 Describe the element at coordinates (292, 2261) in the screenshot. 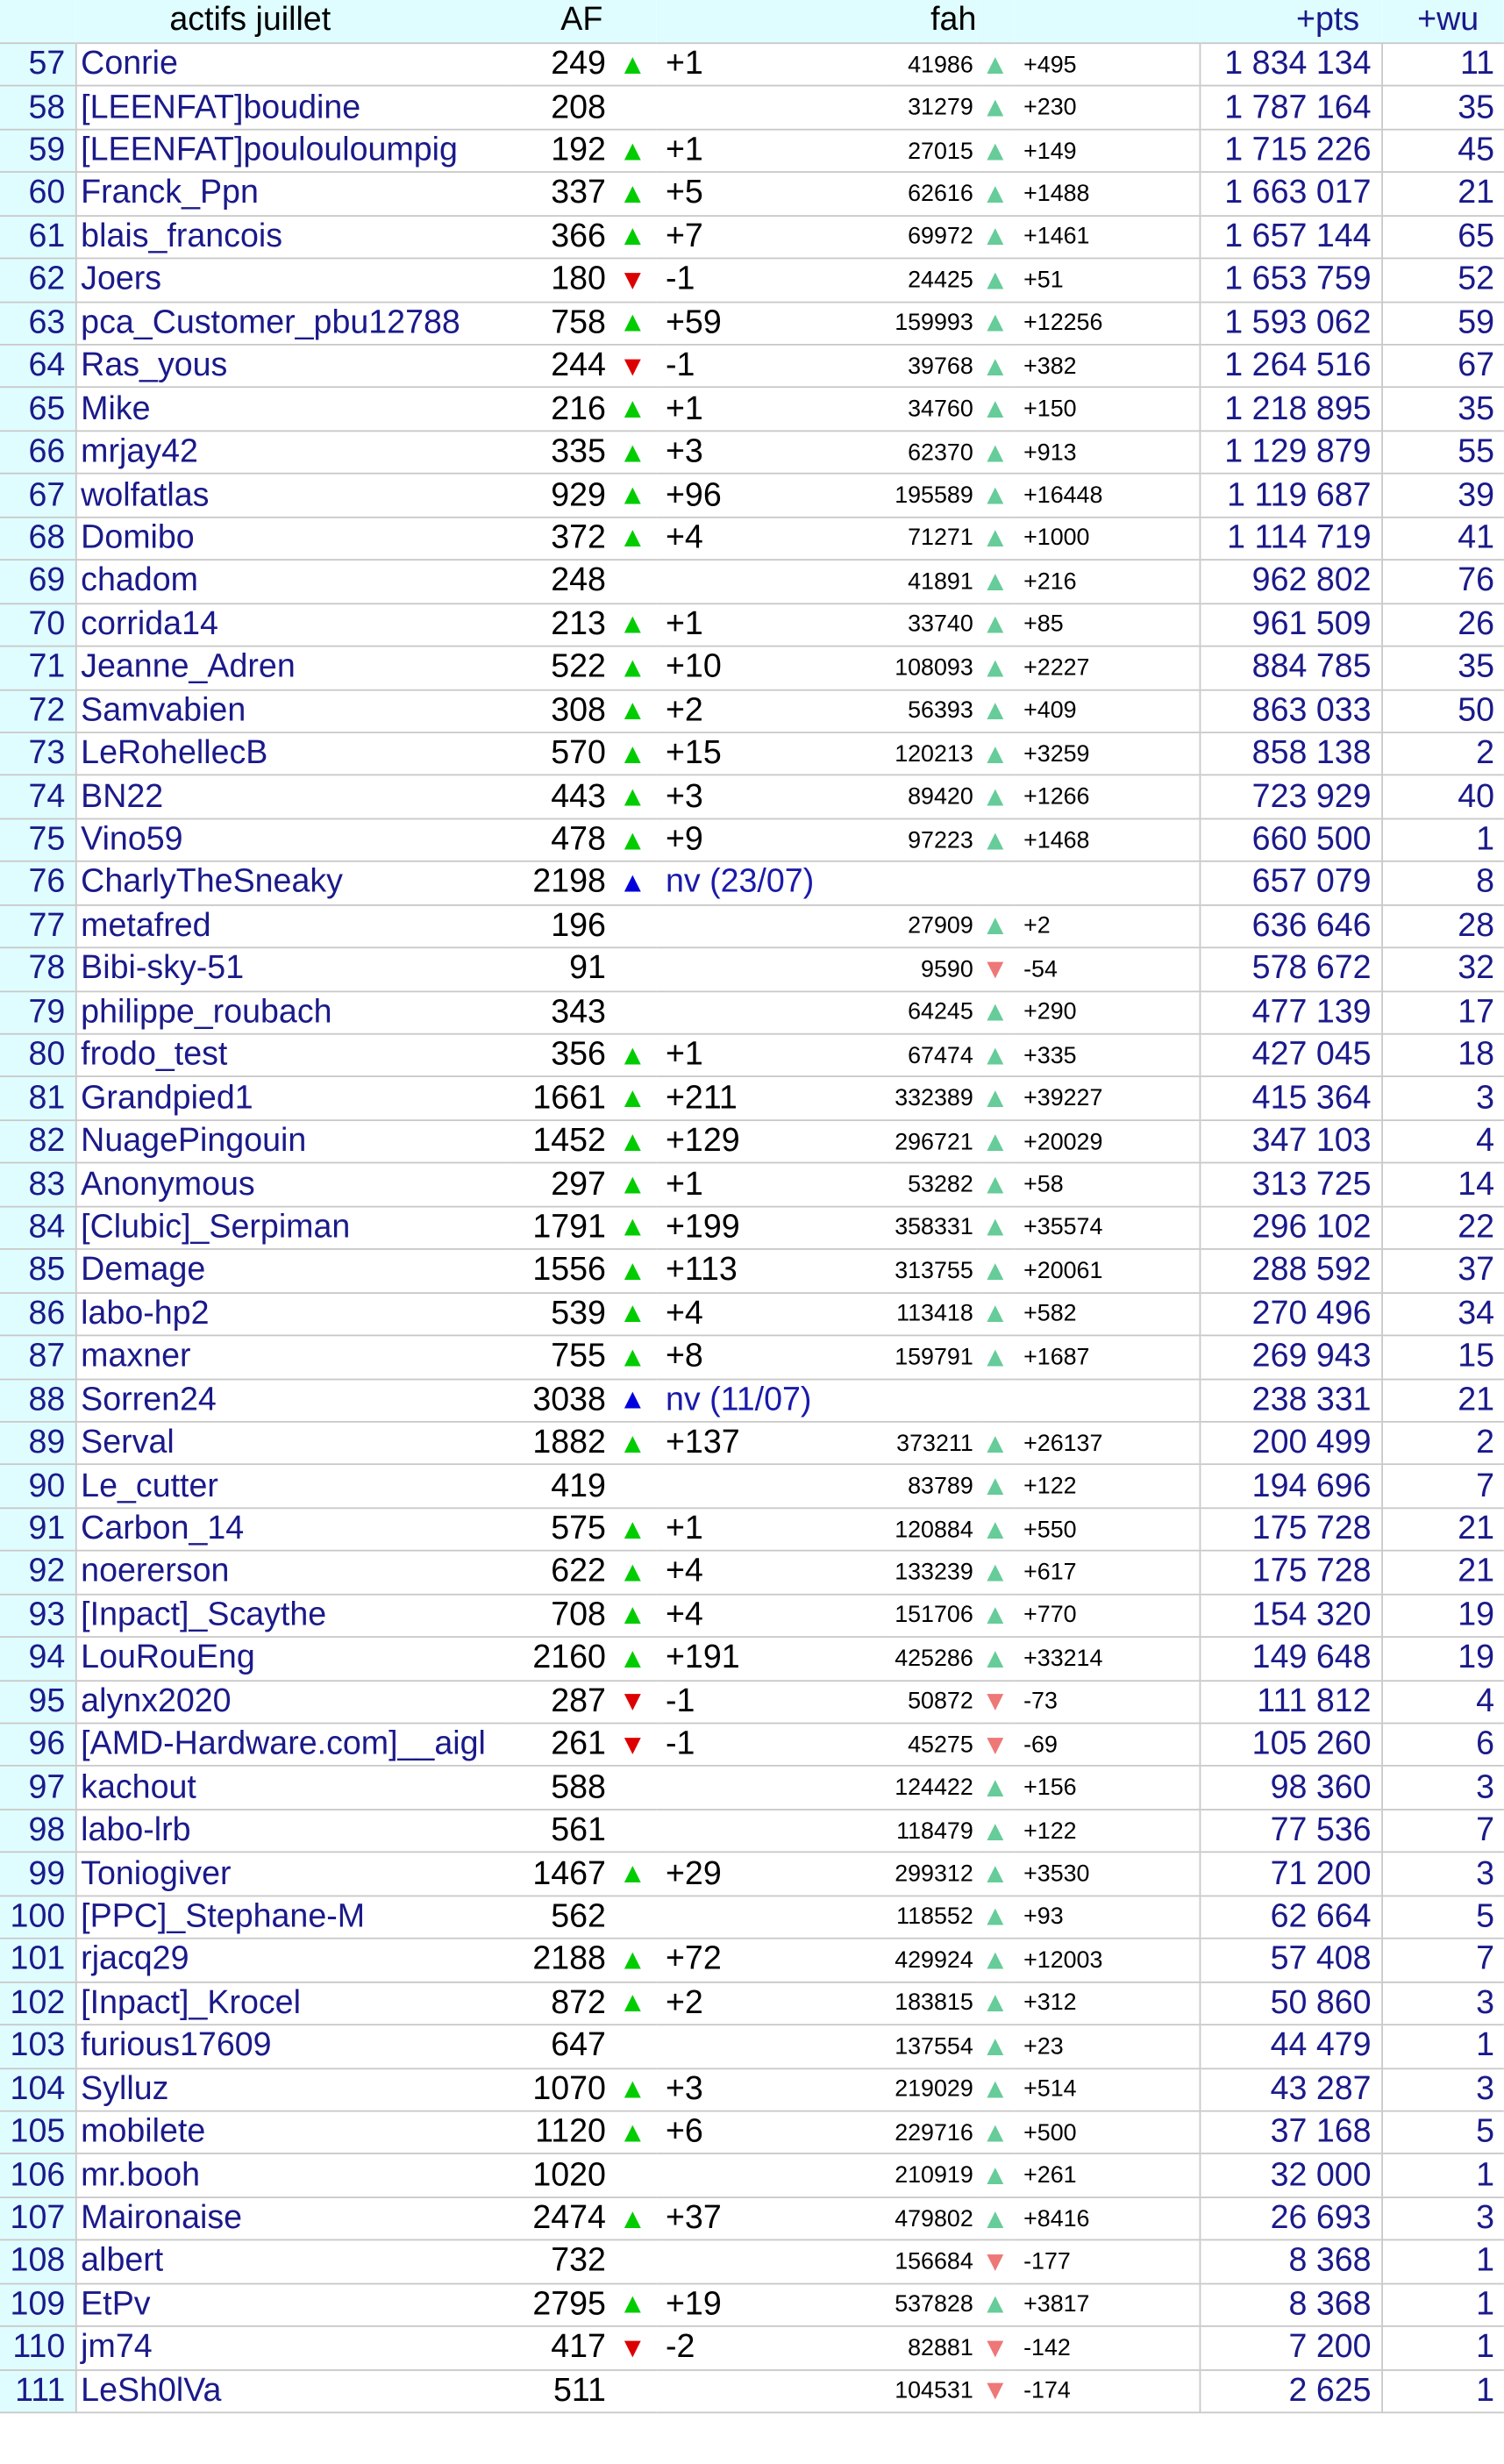

I see `member-name-link: albert` at that location.